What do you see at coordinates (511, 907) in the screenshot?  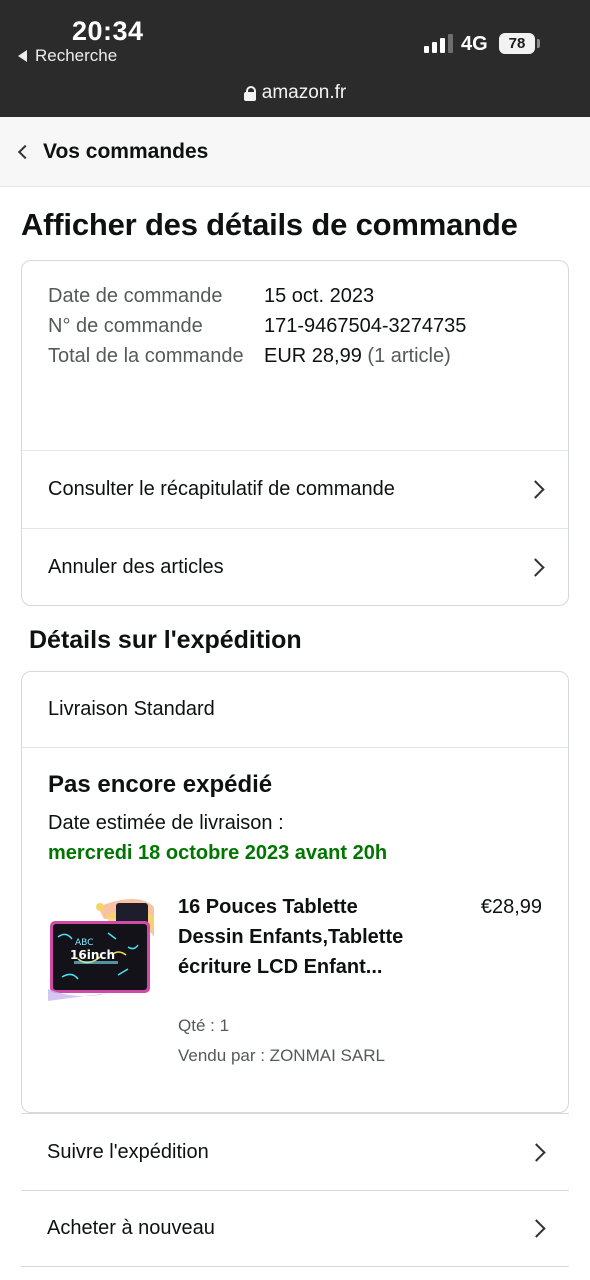 I see `product-price: €28,99` at bounding box center [511, 907].